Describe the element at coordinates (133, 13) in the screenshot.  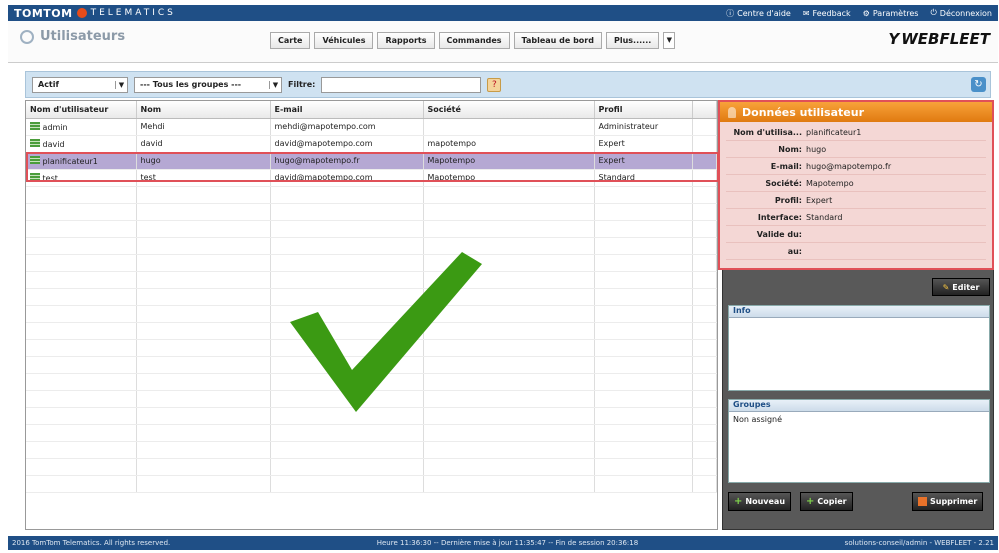
I see `brand-sub: TELEMATICS` at that location.